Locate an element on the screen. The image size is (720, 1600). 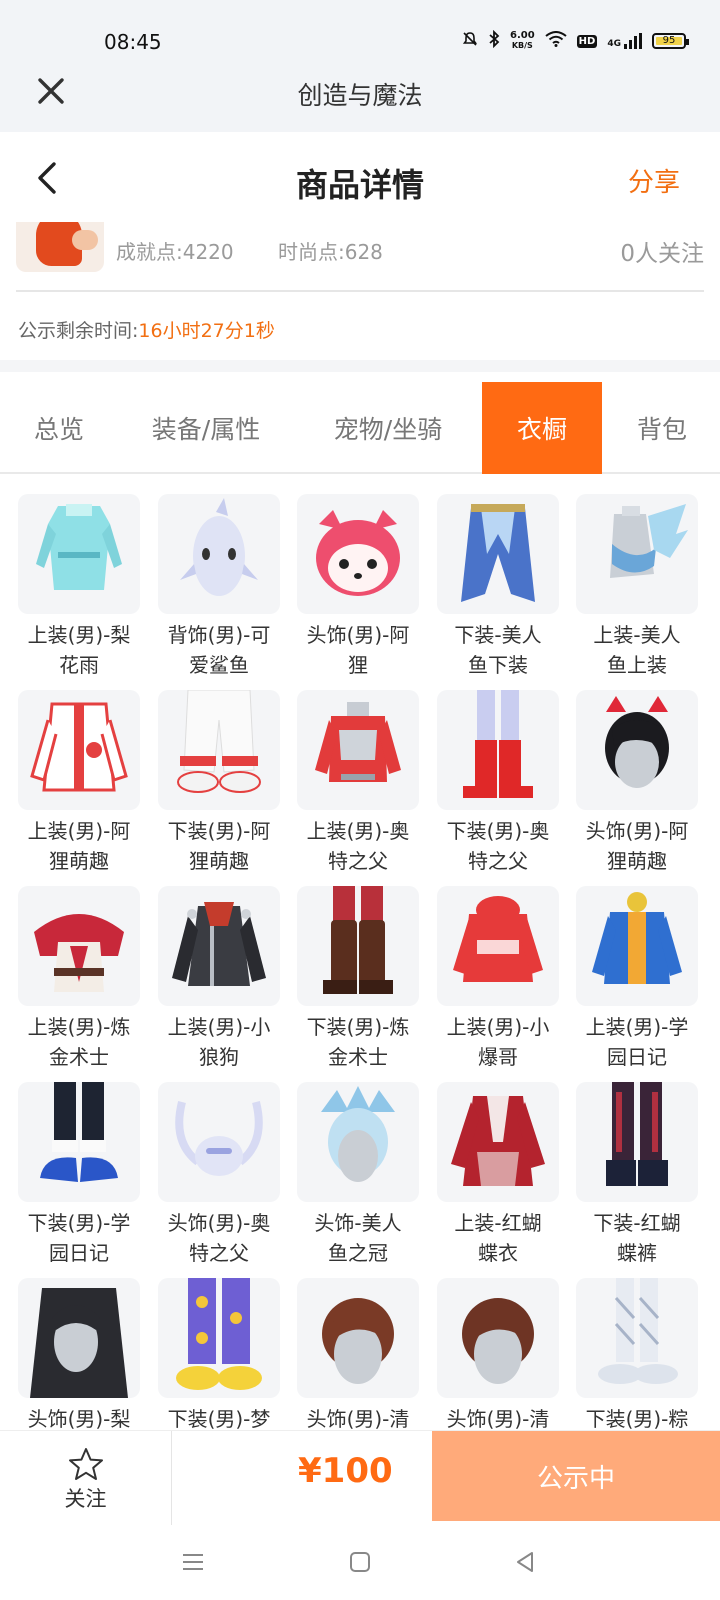
status-bar: 08:45 6.00 KB/S HD 4G 95 is located at coordinates (360, 32).